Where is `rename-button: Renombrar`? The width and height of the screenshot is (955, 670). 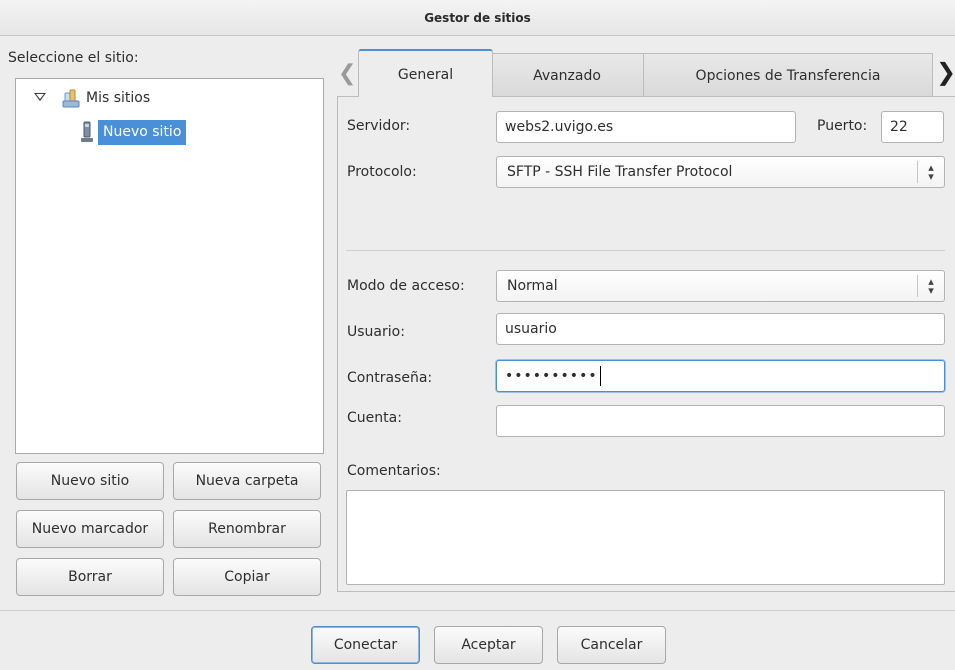
rename-button: Renombrar is located at coordinates (247, 529).